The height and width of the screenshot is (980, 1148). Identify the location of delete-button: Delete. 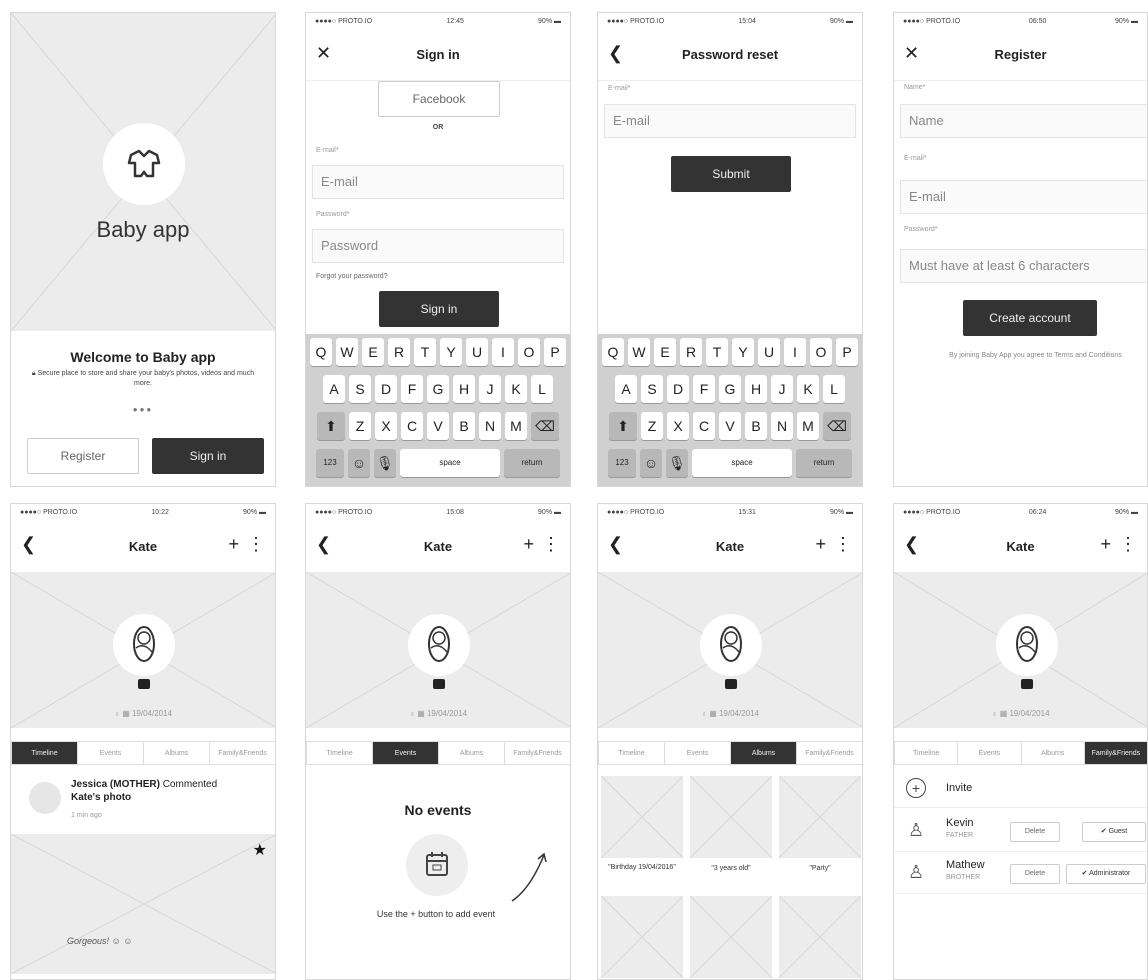
(1035, 832).